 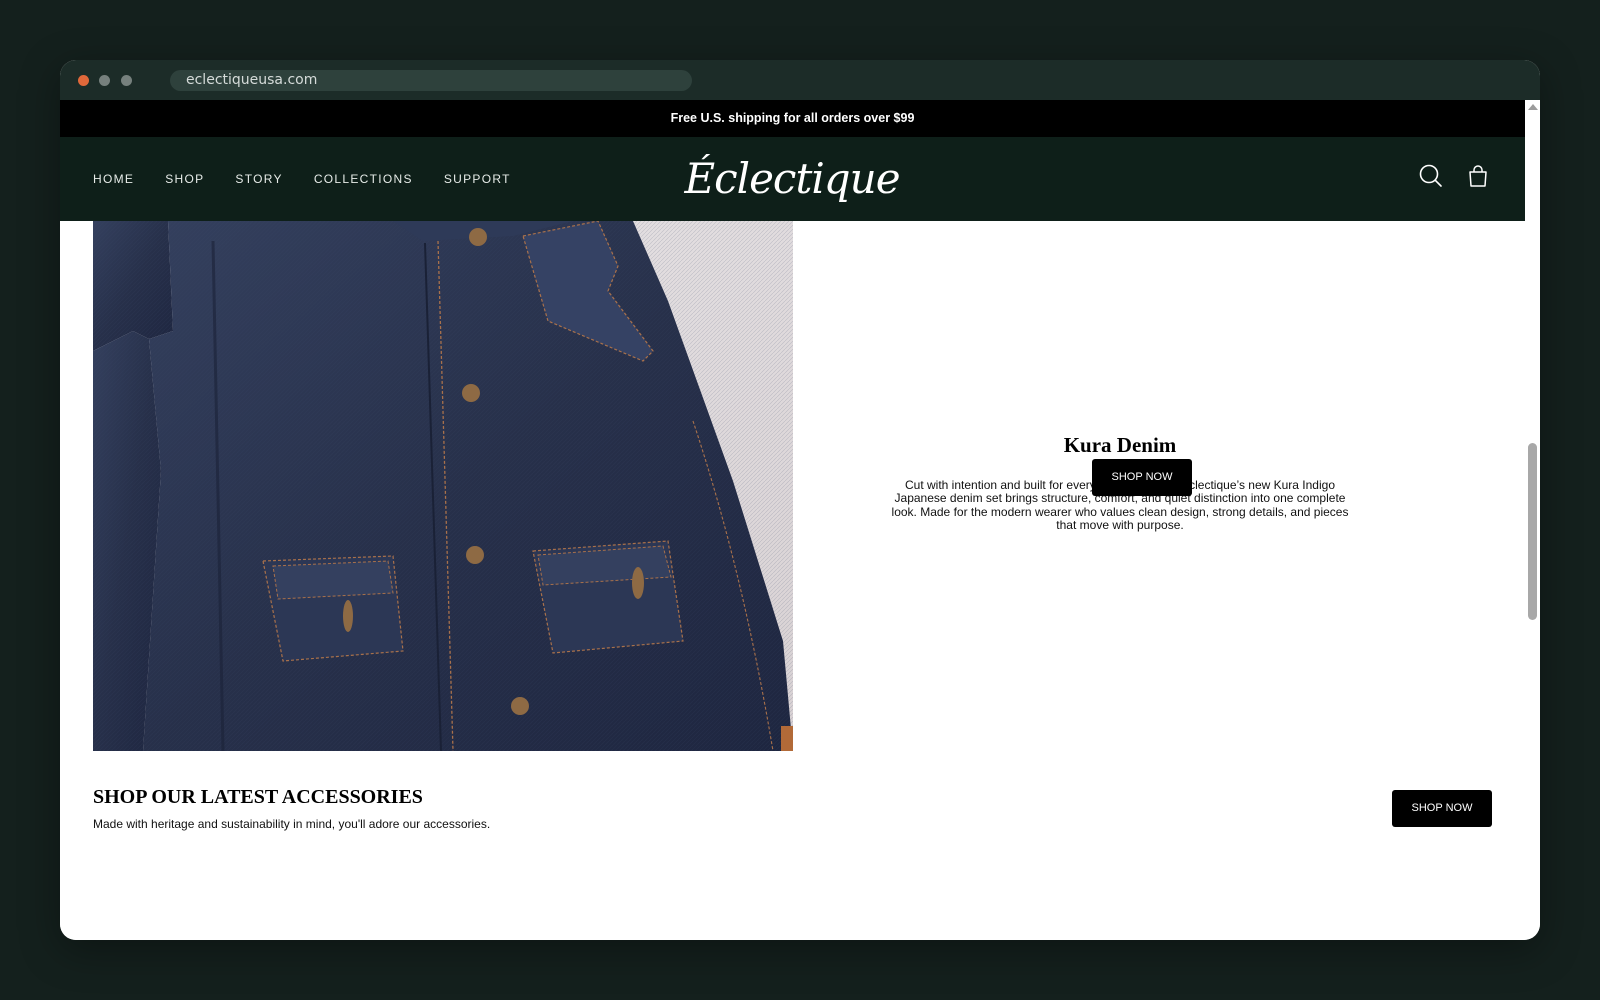 What do you see at coordinates (302, 179) in the screenshot?
I see `main-nav: HOME SHOP STORY COLLECTIONS SUPPORT` at bounding box center [302, 179].